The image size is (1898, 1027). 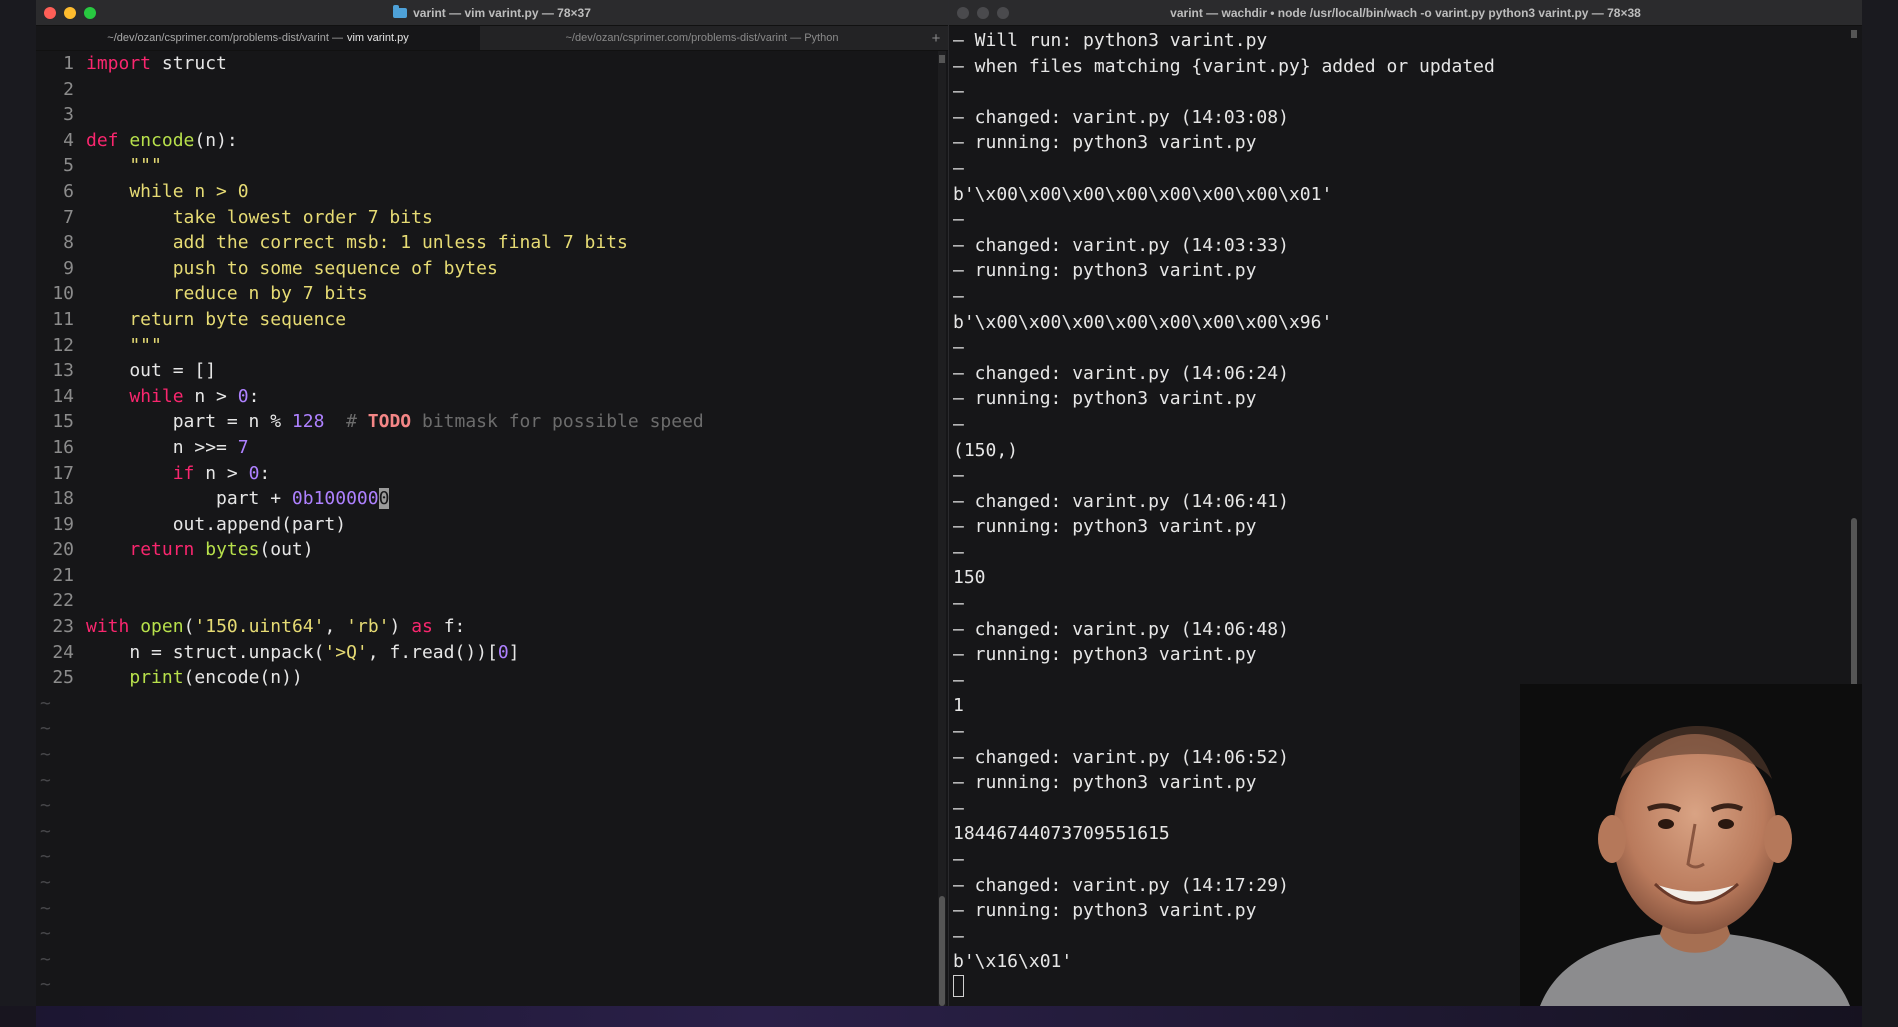 I want to click on code-text: reduce n by 7 bits, so click(x=221, y=294).